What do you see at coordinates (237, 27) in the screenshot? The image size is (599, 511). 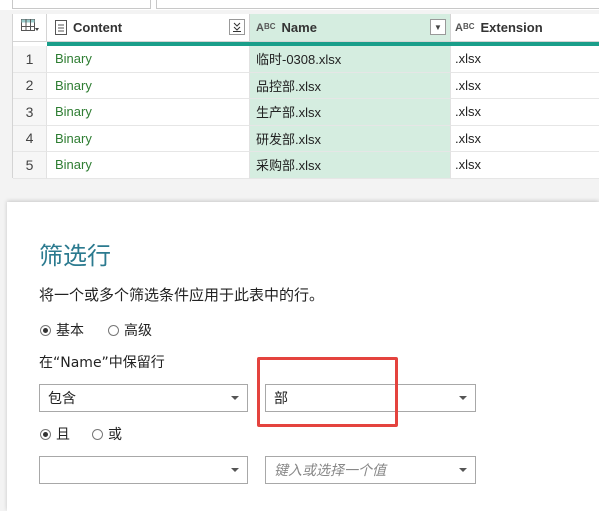 I see `expand-column-icon` at bounding box center [237, 27].